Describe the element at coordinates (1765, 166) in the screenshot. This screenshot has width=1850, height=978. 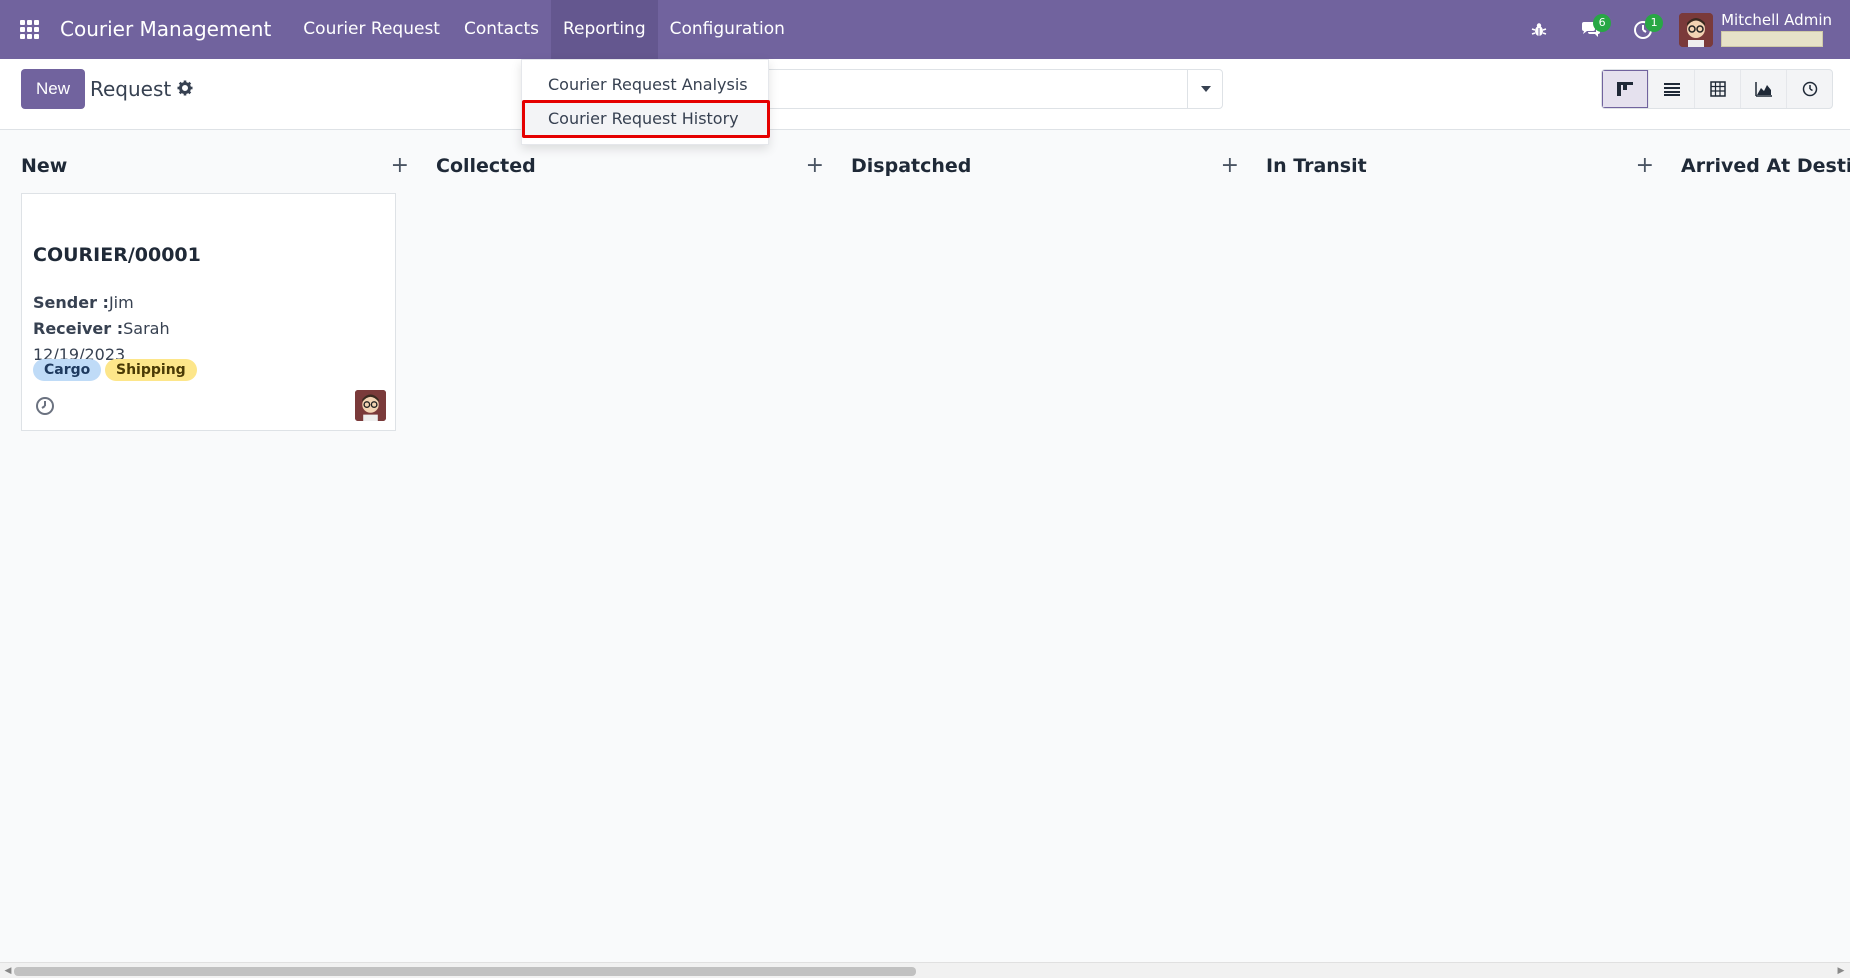
I see `column-title: Arrived At Destin` at that location.